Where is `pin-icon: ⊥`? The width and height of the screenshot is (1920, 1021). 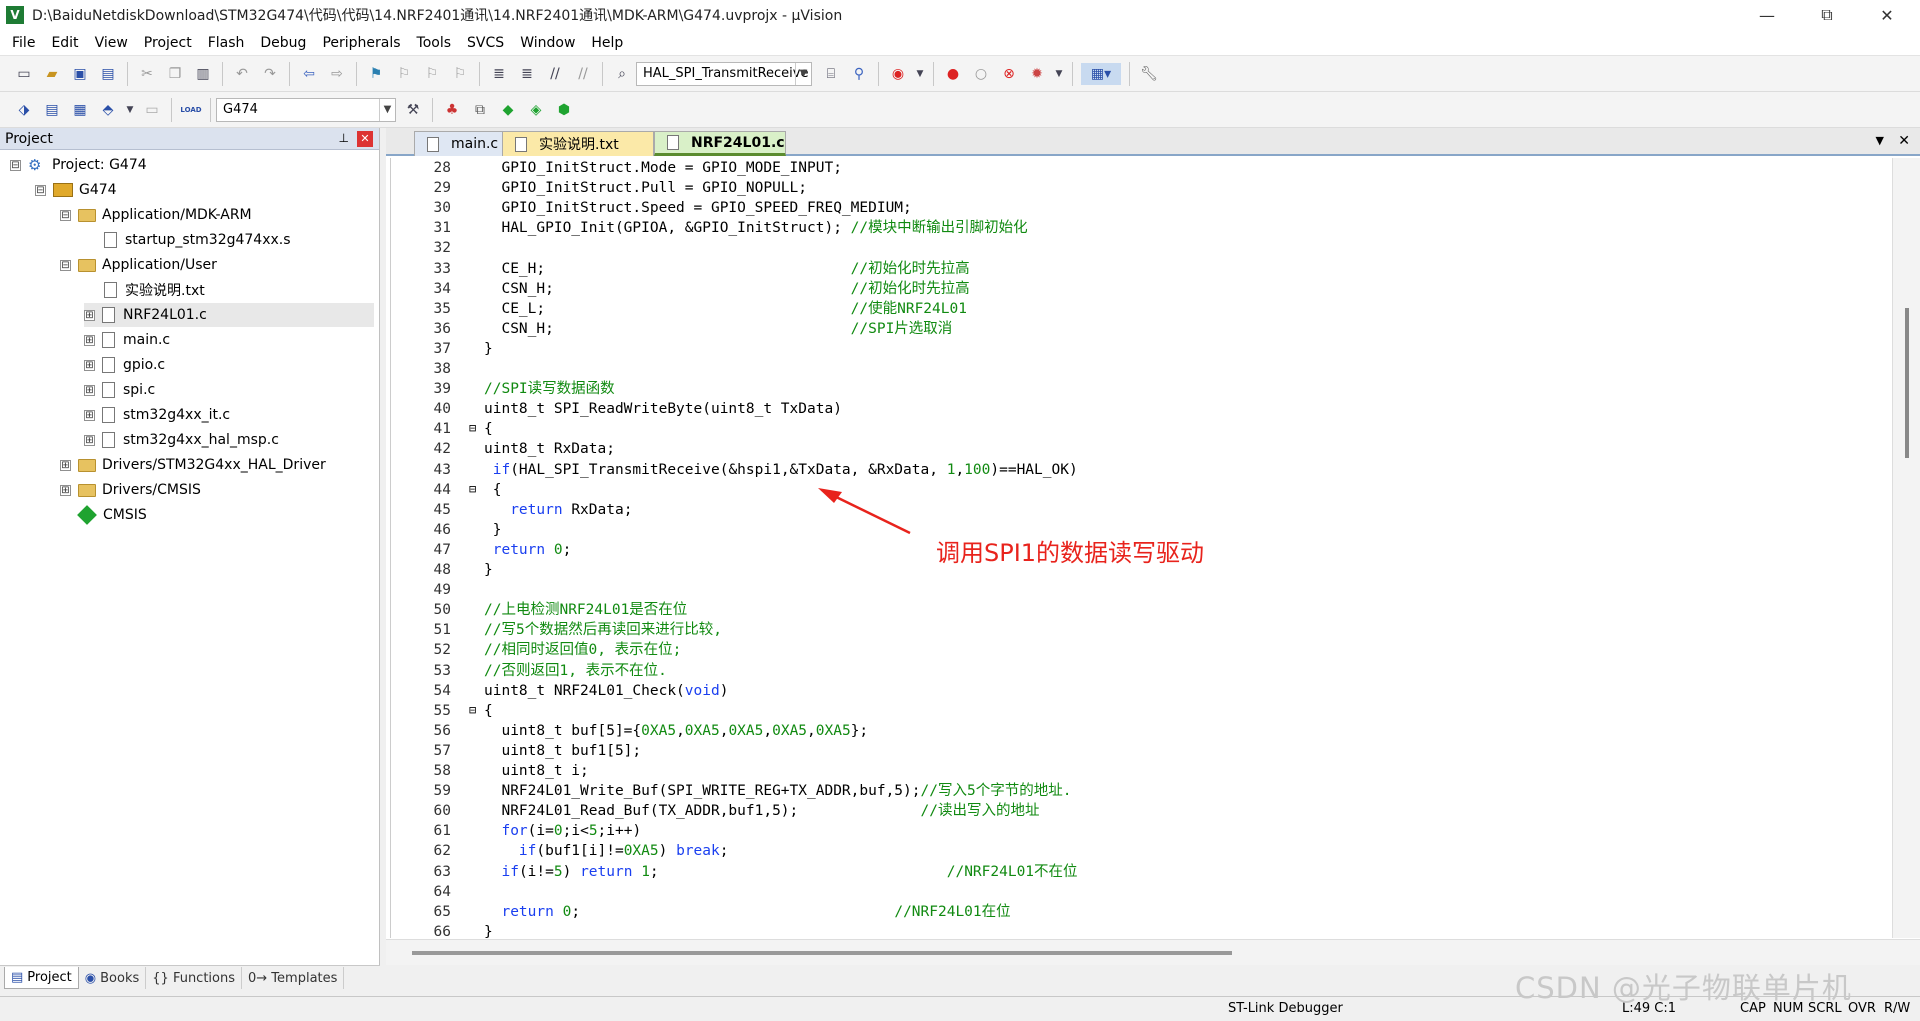
pin-icon: ⊥ is located at coordinates (344, 138).